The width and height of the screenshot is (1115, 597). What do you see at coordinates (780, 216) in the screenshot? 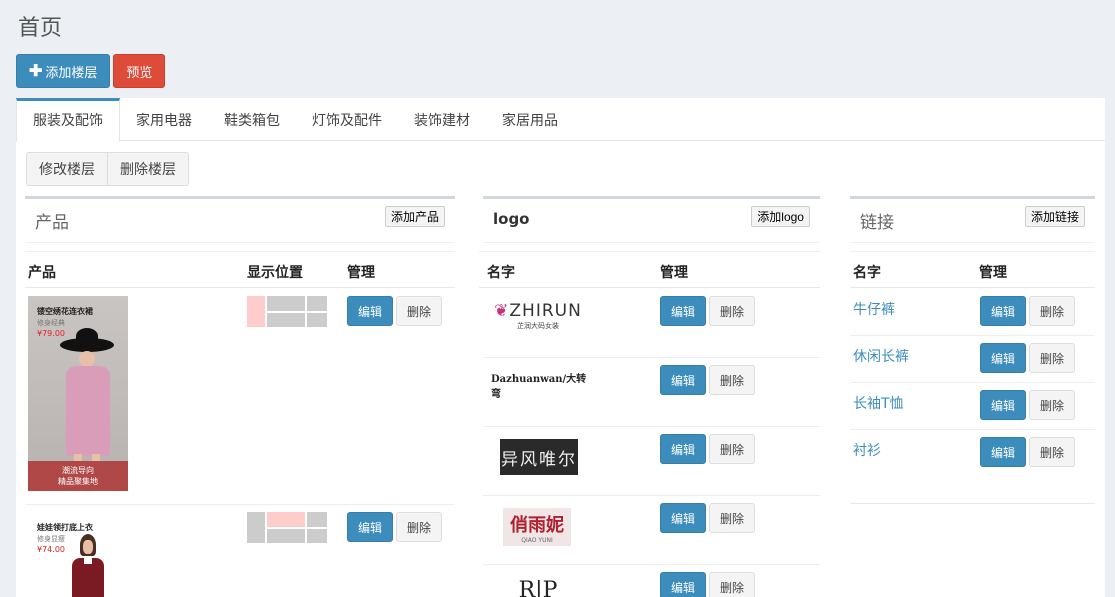
I see `add-logo-button: 添加logo` at bounding box center [780, 216].